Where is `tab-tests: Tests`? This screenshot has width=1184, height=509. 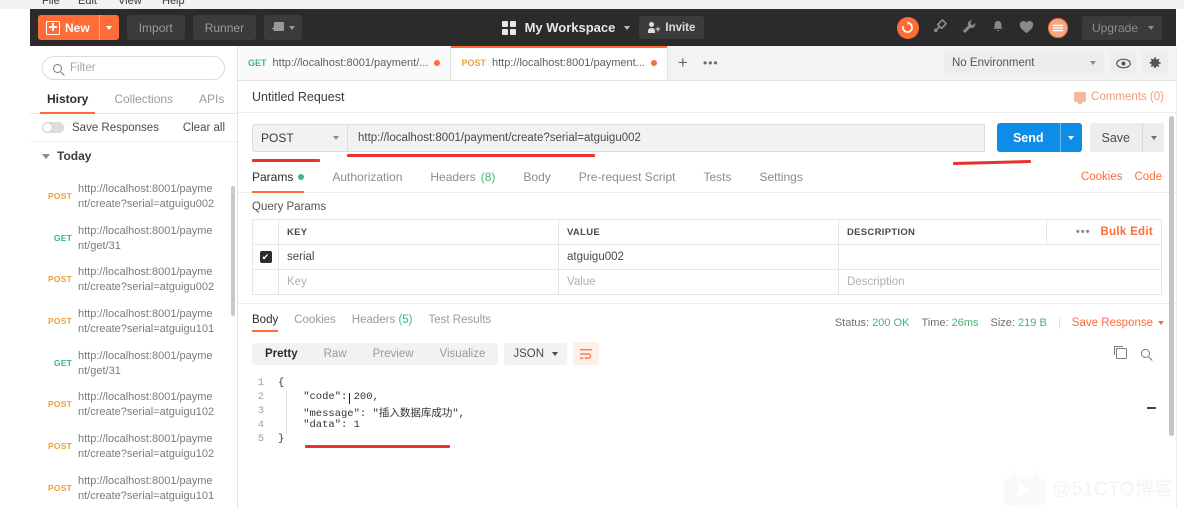 tab-tests: Tests is located at coordinates (724, 177).